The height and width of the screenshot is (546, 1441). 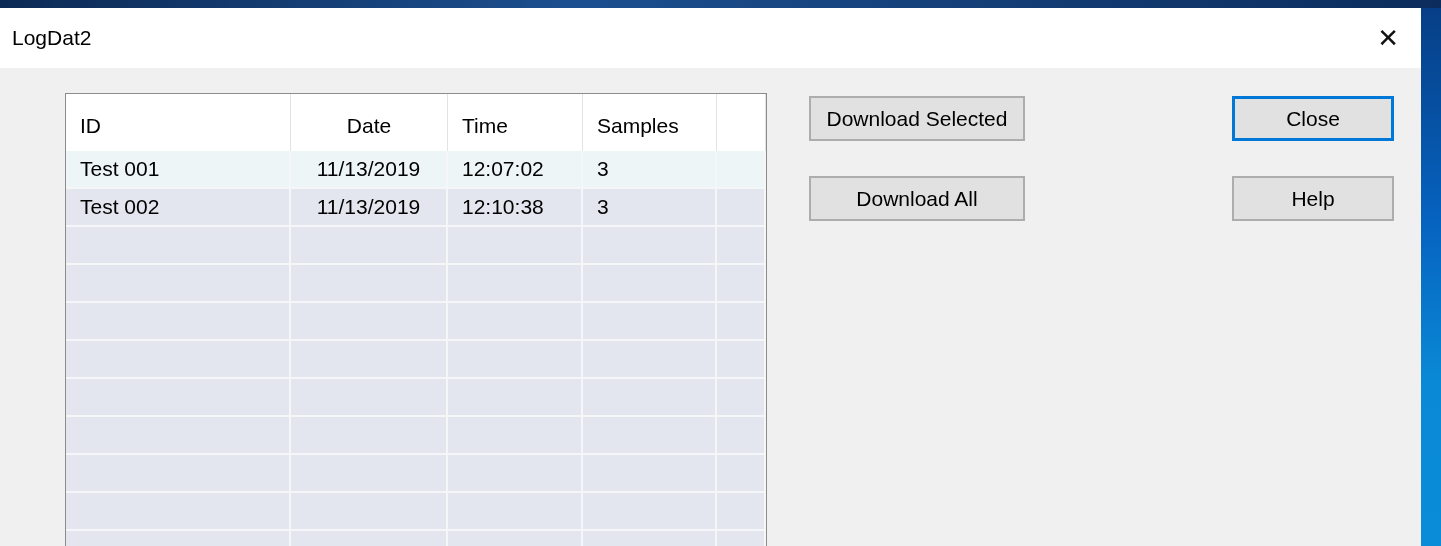 I want to click on download-button: Download All, so click(x=917, y=198).